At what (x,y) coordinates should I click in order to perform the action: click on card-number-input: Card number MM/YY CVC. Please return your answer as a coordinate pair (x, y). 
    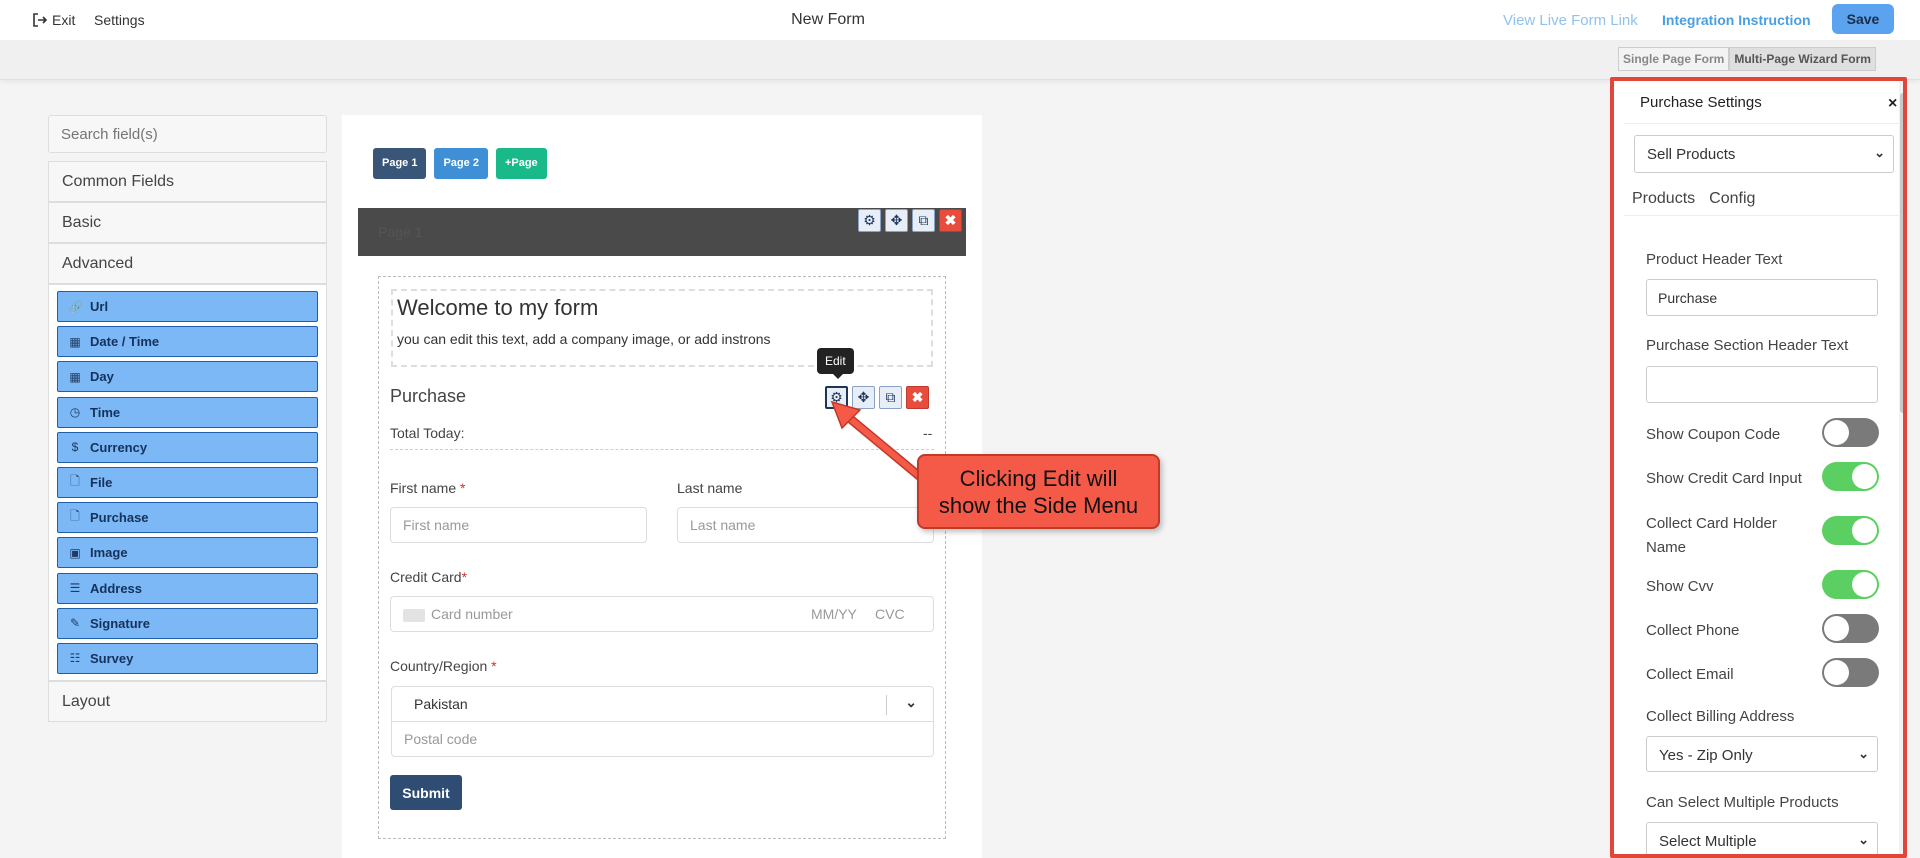
    Looking at the image, I should click on (662, 614).